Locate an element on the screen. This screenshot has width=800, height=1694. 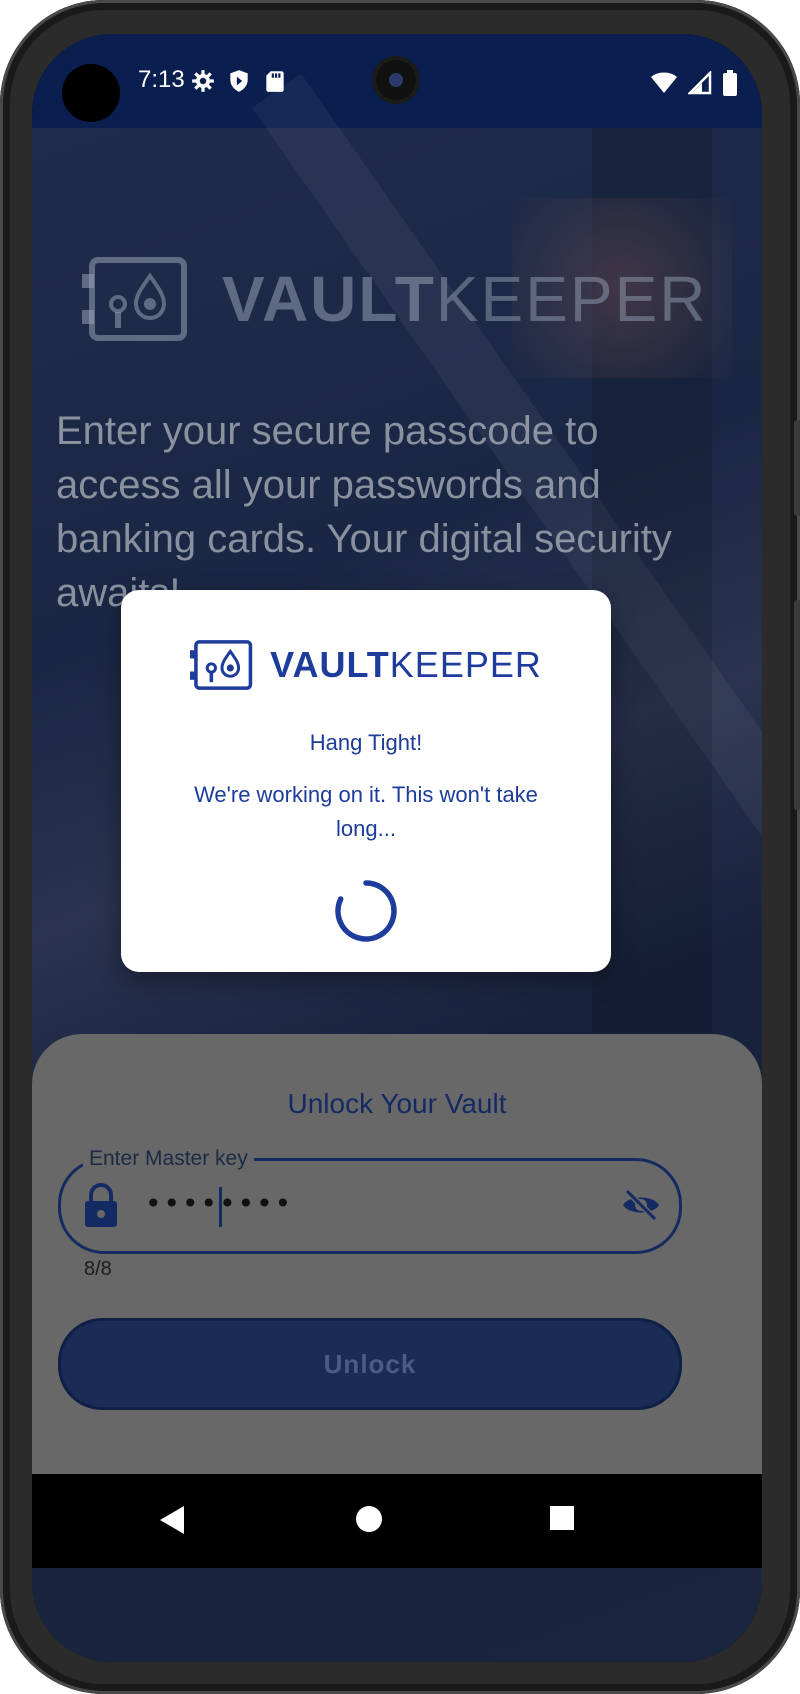
dialog-brand-bold: VAULT is located at coordinates (330, 664).